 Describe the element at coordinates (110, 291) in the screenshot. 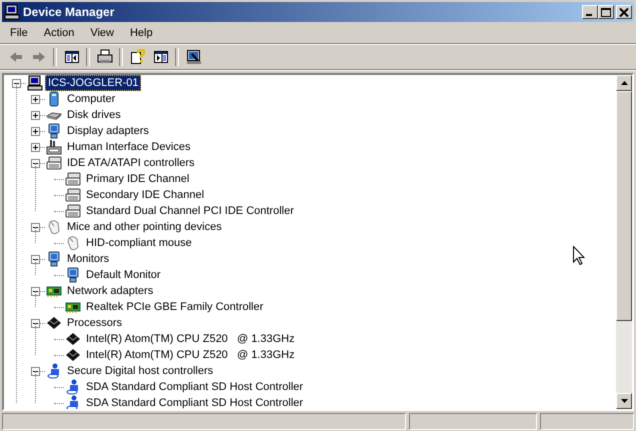

I see `tree-item: Network adapters` at that location.